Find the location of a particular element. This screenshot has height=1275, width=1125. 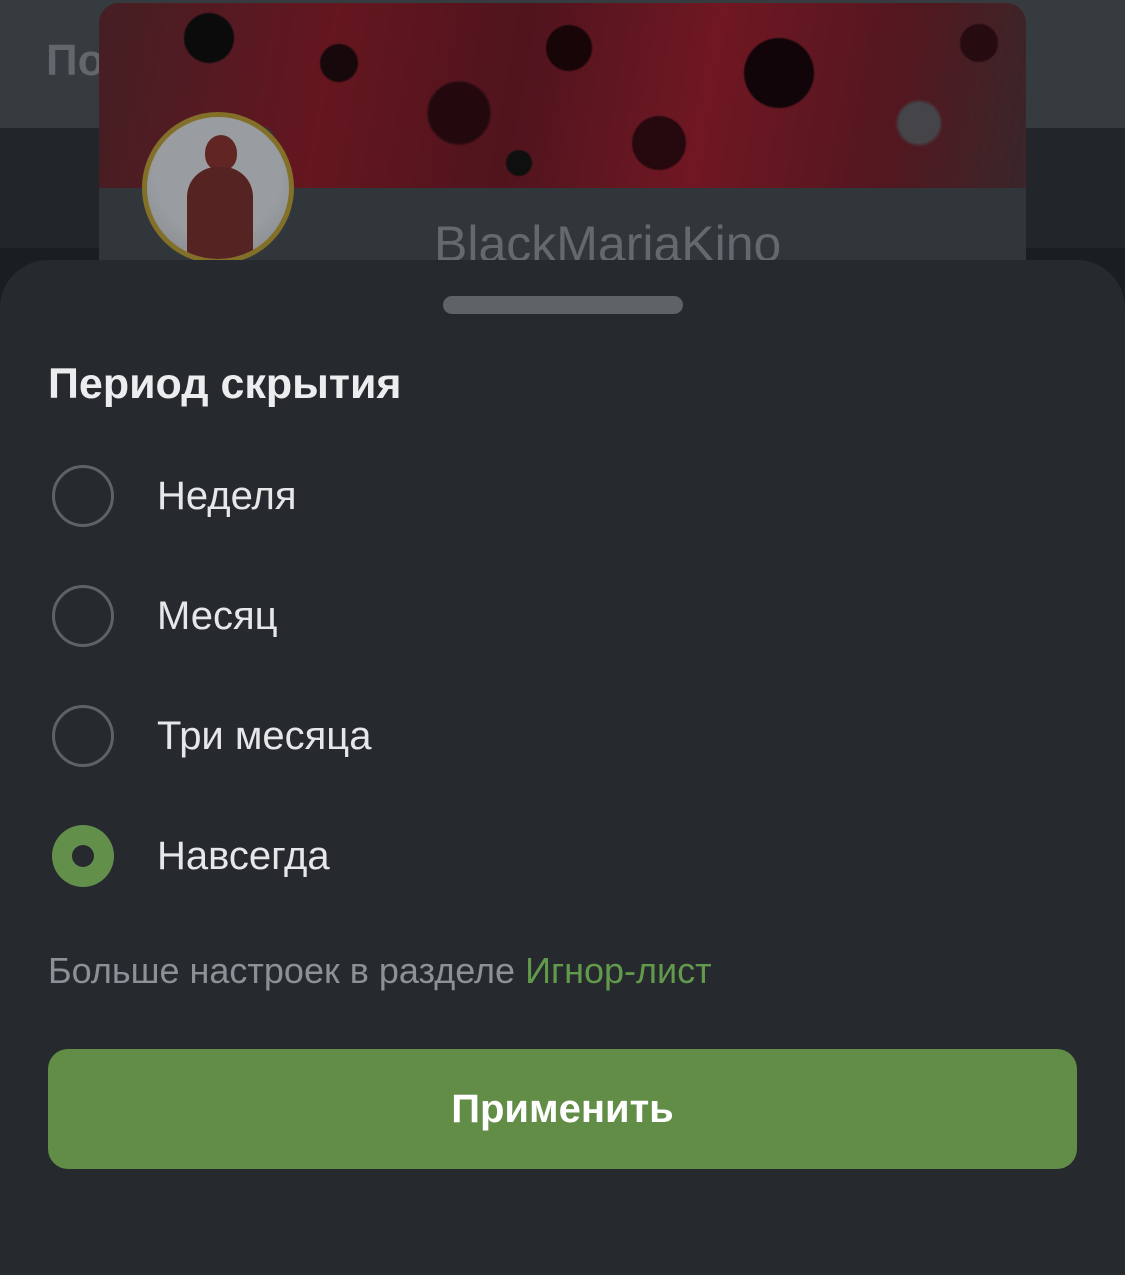

option-label: Навсегда is located at coordinates (243, 855).